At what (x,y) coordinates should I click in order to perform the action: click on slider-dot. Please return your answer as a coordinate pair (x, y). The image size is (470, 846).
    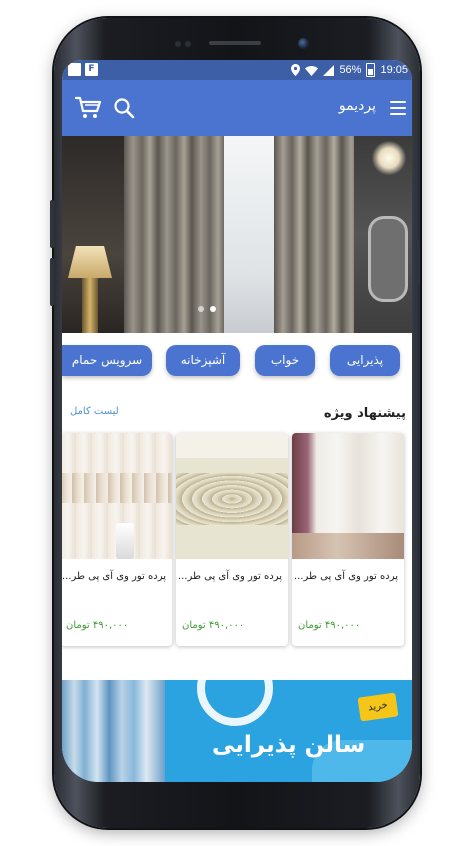
    Looking at the image, I should click on (201, 309).